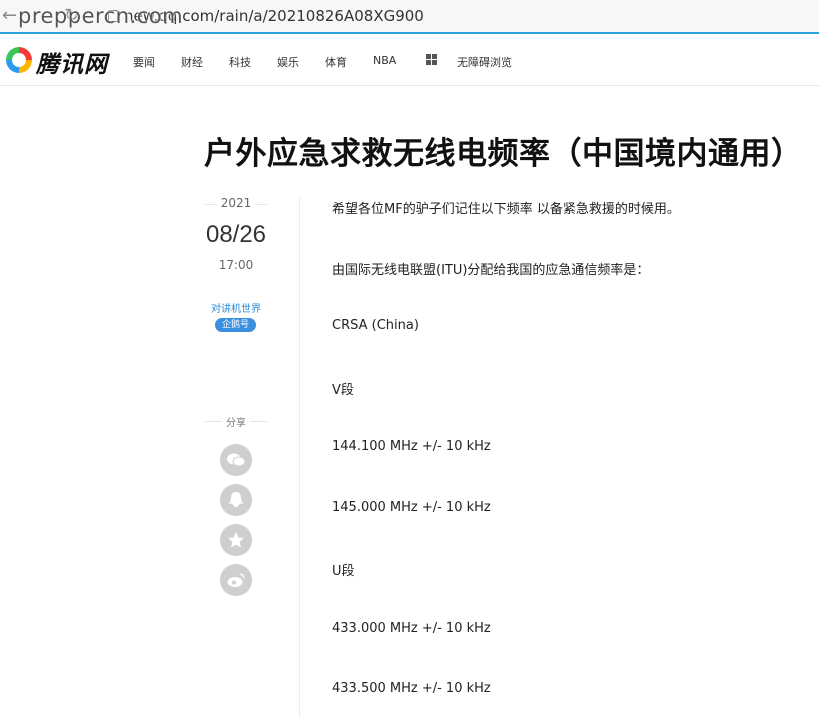 This screenshot has width=819, height=718. I want to click on watermark-text: preppercn.com, so click(101, 16).